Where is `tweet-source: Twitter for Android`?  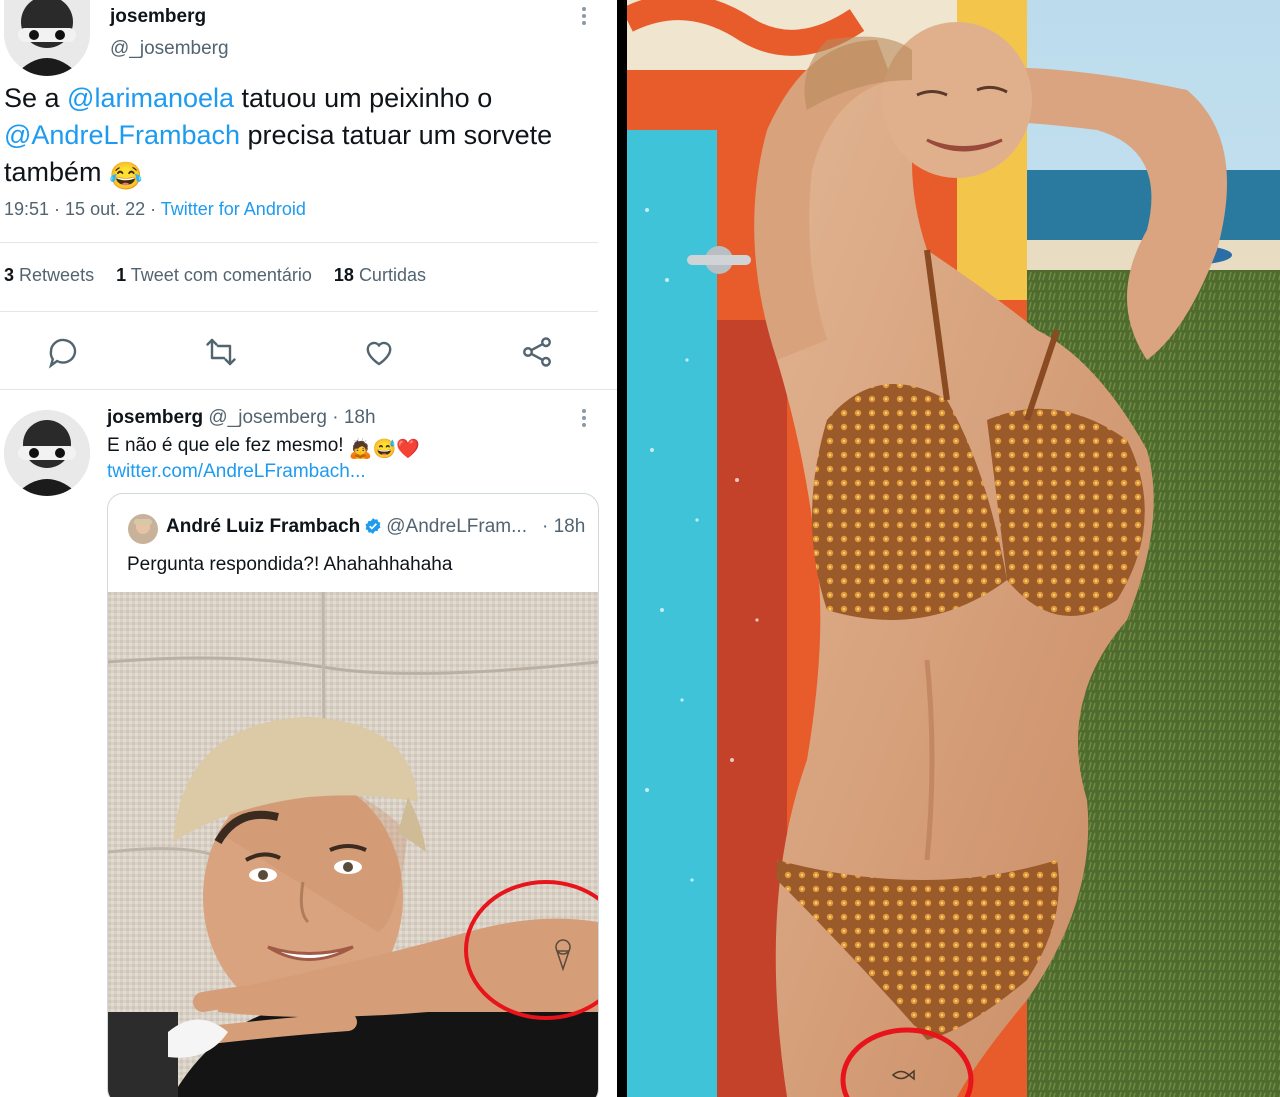 tweet-source: Twitter for Android is located at coordinates (233, 209).